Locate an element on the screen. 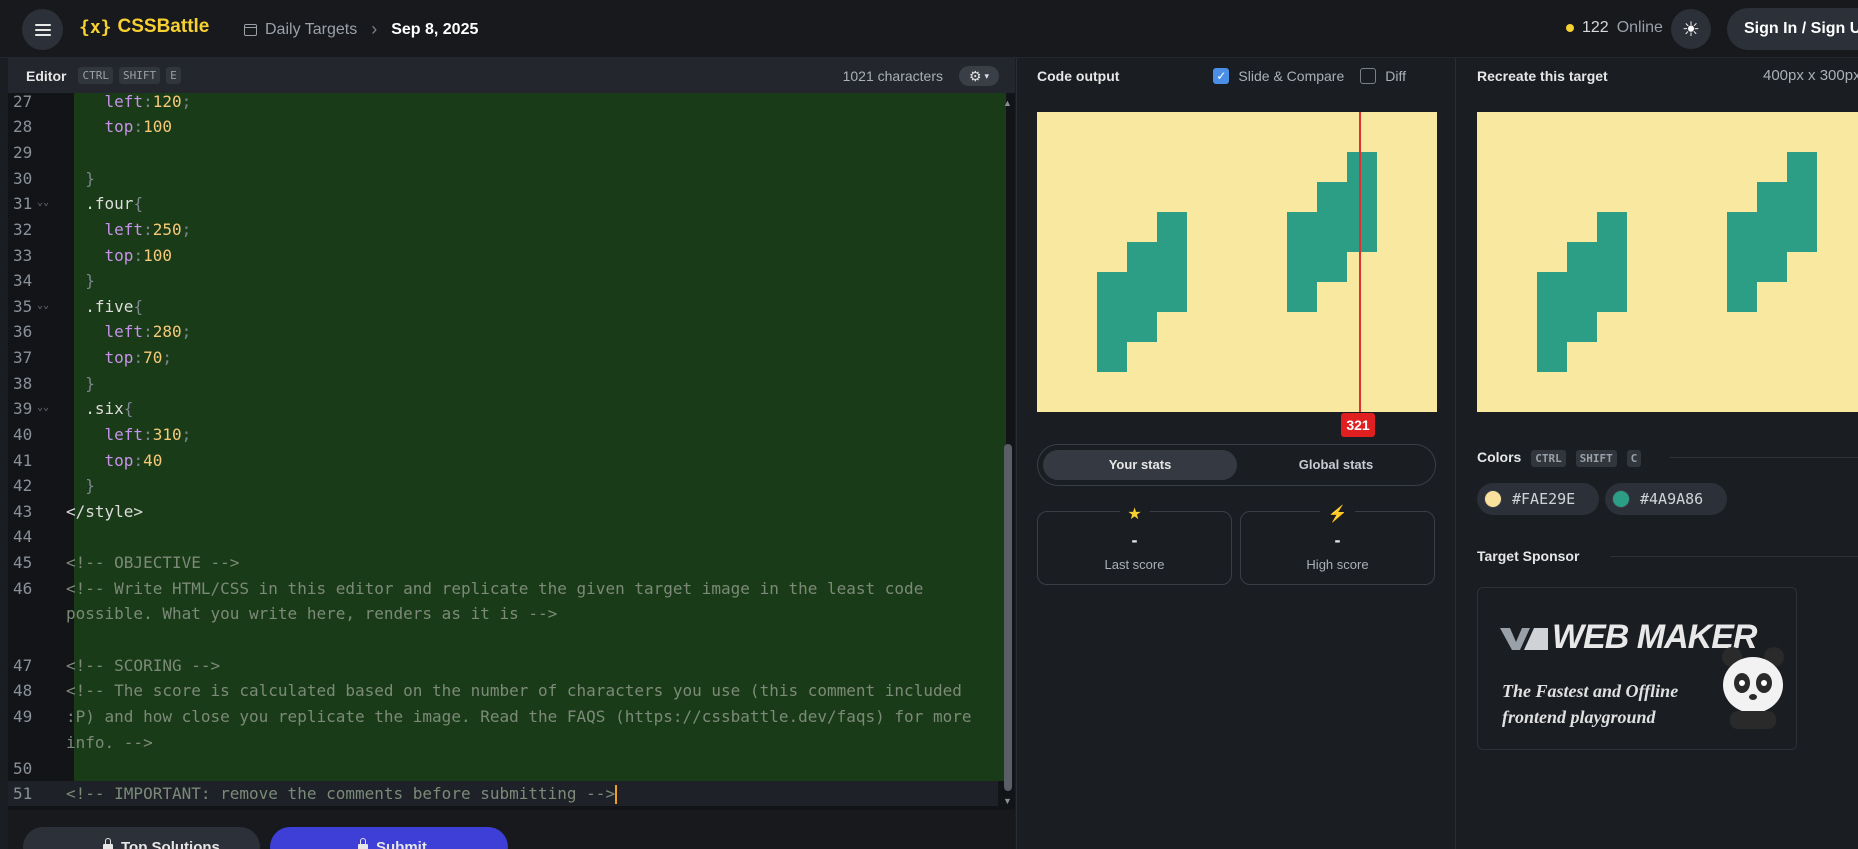 The image size is (1858, 849). target-size: 400px x 300px is located at coordinates (1810, 75).